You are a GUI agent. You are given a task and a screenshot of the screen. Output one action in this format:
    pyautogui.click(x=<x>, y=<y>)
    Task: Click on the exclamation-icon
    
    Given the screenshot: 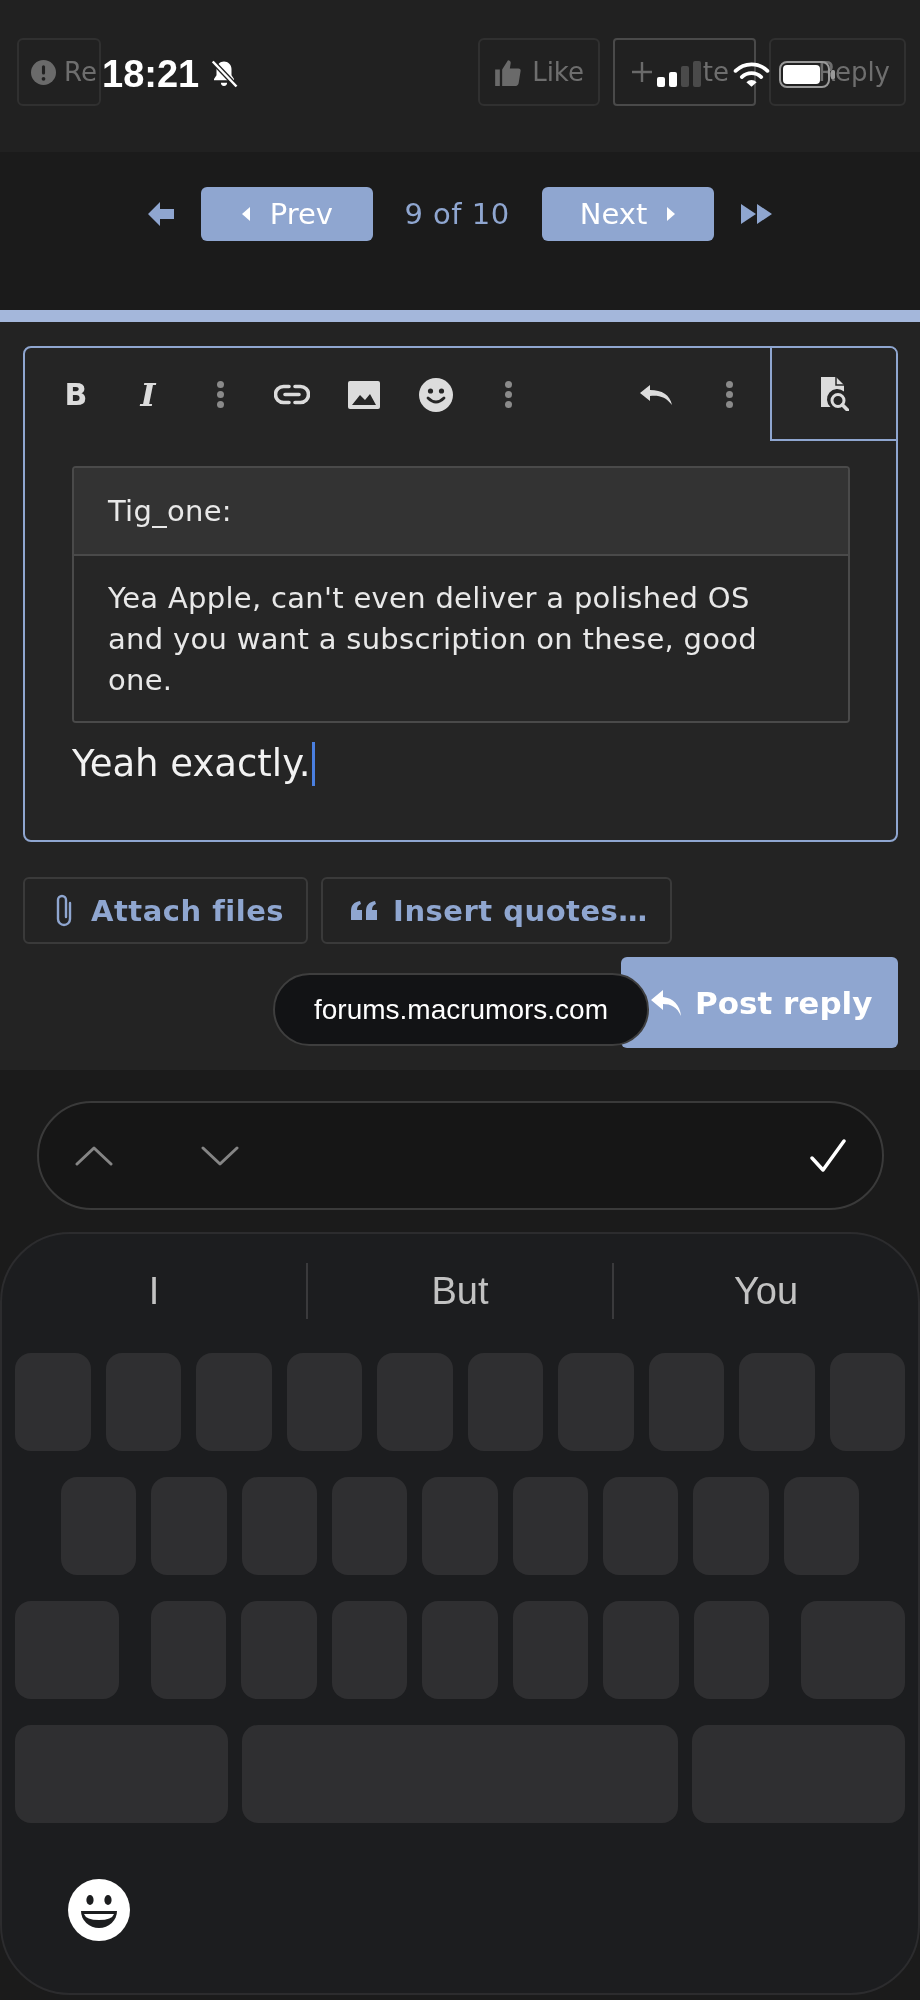 What is the action you would take?
    pyautogui.click(x=43, y=72)
    